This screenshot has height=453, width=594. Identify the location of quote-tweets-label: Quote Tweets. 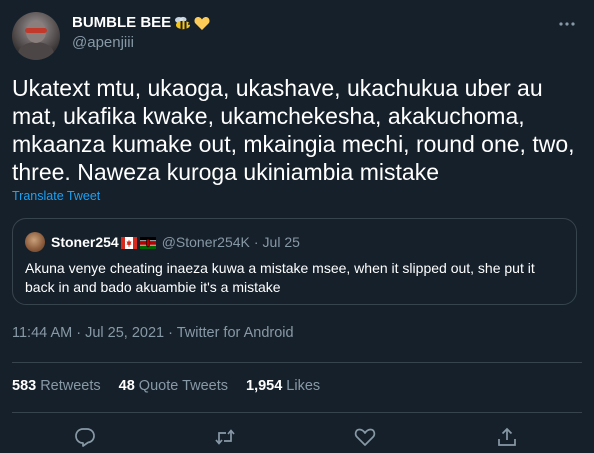
(183, 386).